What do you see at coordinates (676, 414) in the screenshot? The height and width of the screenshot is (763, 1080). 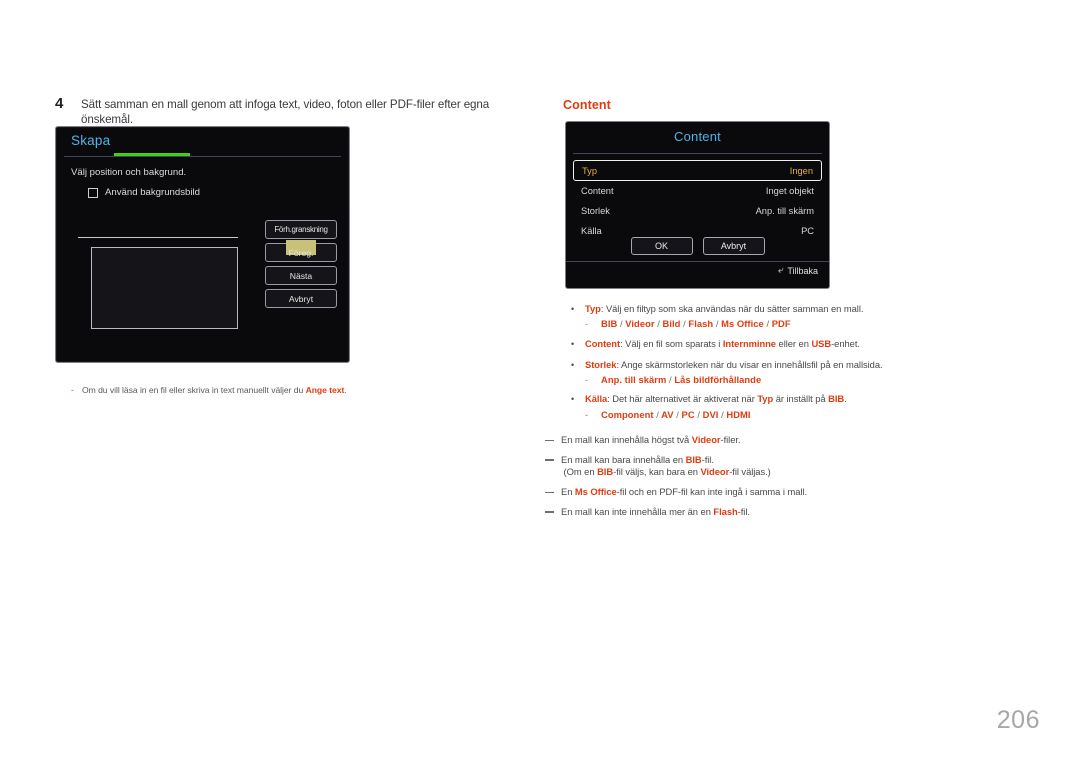 I see `bullet-sub-text: Component / AV / PC / DVI / HDMI` at bounding box center [676, 414].